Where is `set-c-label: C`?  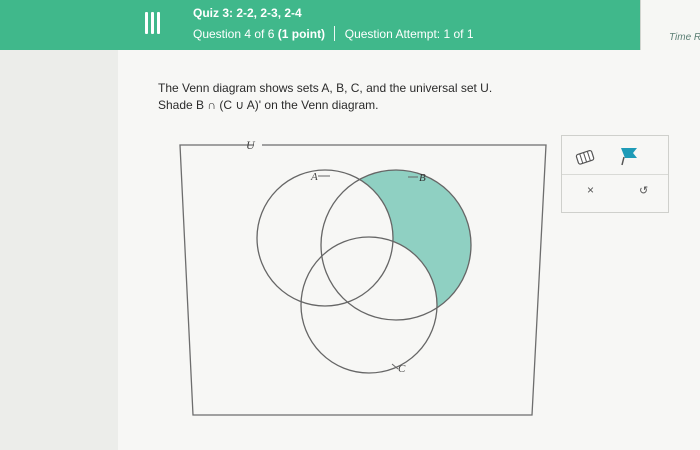 set-c-label: C is located at coordinates (402, 369).